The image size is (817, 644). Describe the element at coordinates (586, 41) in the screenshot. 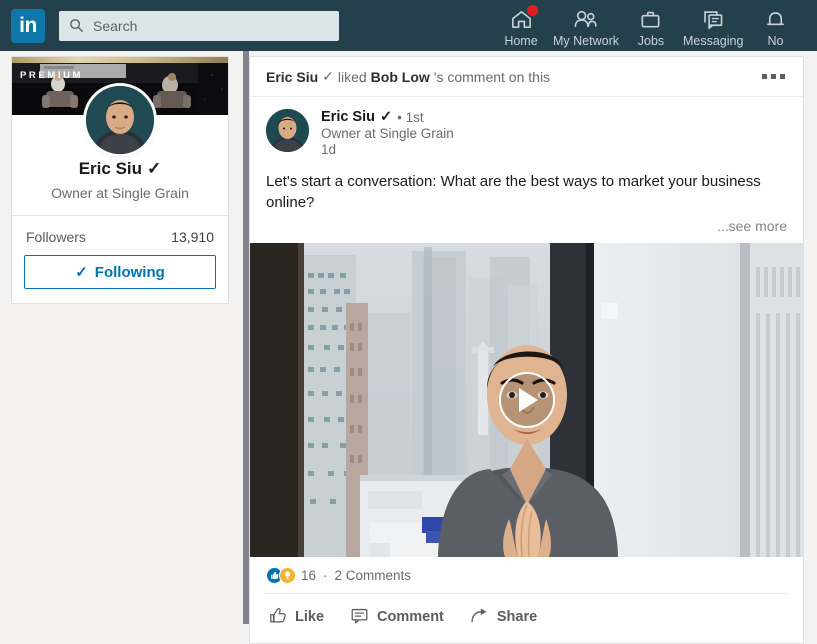

I see `nav-label-my-network: My Network` at that location.